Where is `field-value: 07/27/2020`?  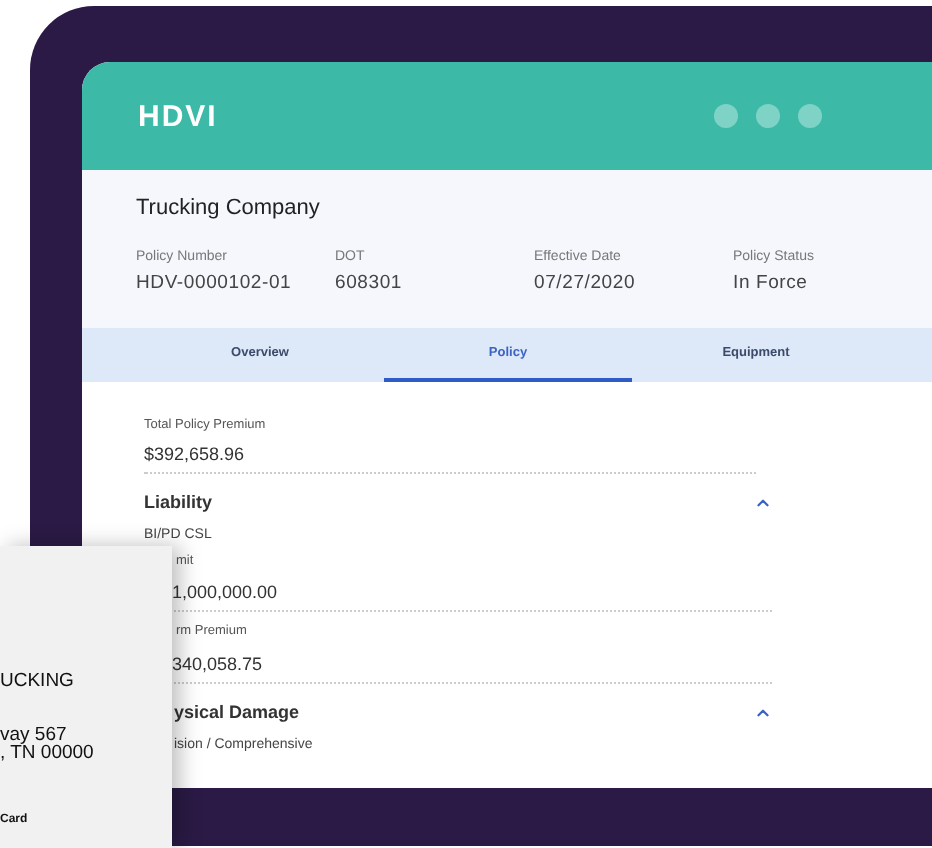
field-value: 07/27/2020 is located at coordinates (586, 283).